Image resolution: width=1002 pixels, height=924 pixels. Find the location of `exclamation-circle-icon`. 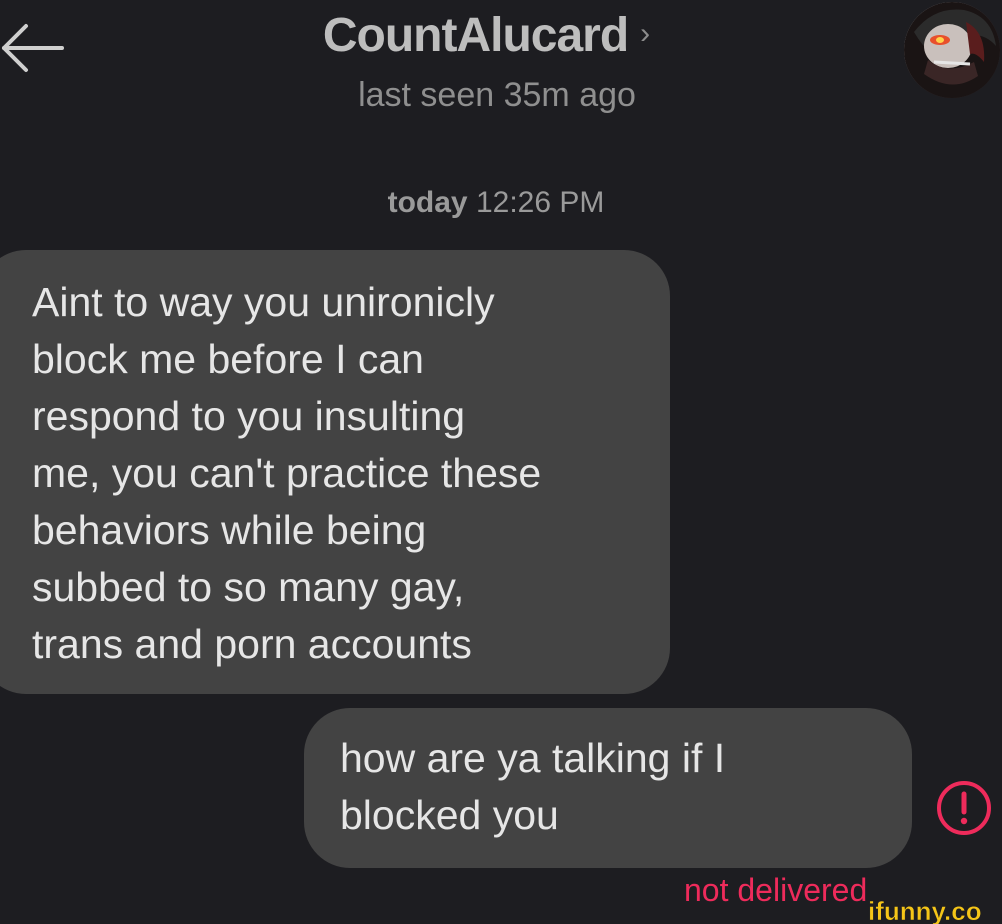

exclamation-circle-icon is located at coordinates (964, 808).